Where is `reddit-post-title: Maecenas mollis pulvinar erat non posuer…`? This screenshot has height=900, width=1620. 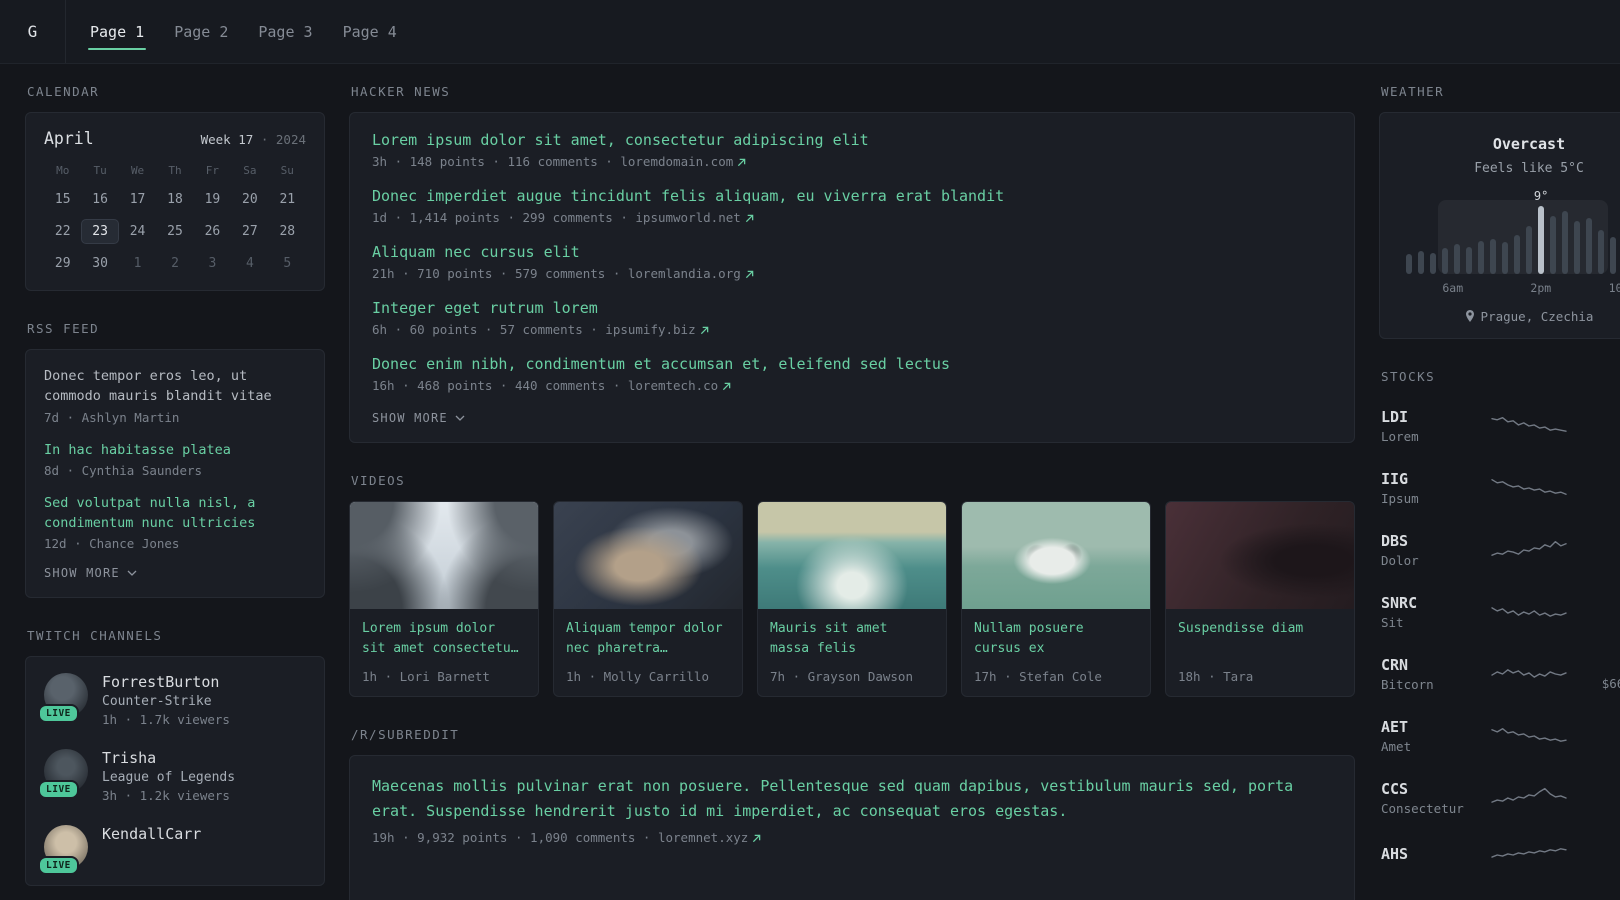 reddit-post-title: Maecenas mollis pulvinar erat non posuer… is located at coordinates (852, 799).